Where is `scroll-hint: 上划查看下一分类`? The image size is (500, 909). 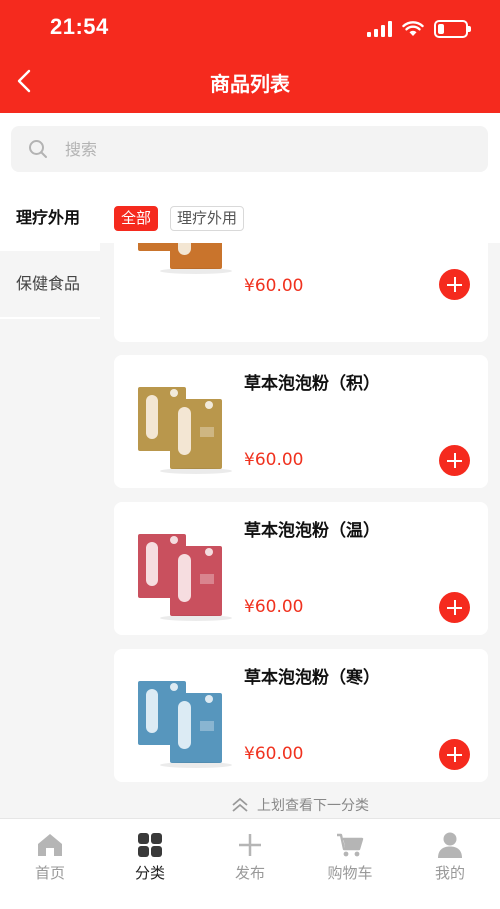
scroll-hint: 上划查看下一分类 is located at coordinates (300, 805).